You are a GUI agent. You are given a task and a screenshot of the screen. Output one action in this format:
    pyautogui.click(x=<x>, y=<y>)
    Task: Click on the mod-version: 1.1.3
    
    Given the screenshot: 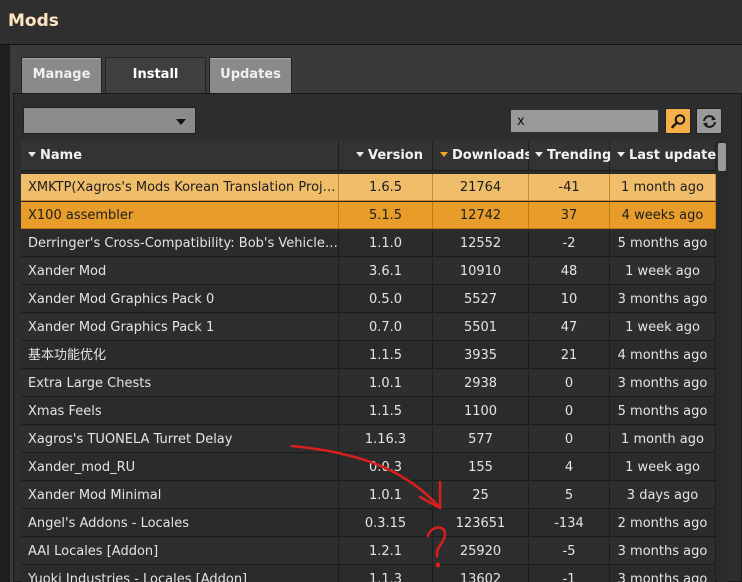 What is the action you would take?
    pyautogui.click(x=386, y=574)
    